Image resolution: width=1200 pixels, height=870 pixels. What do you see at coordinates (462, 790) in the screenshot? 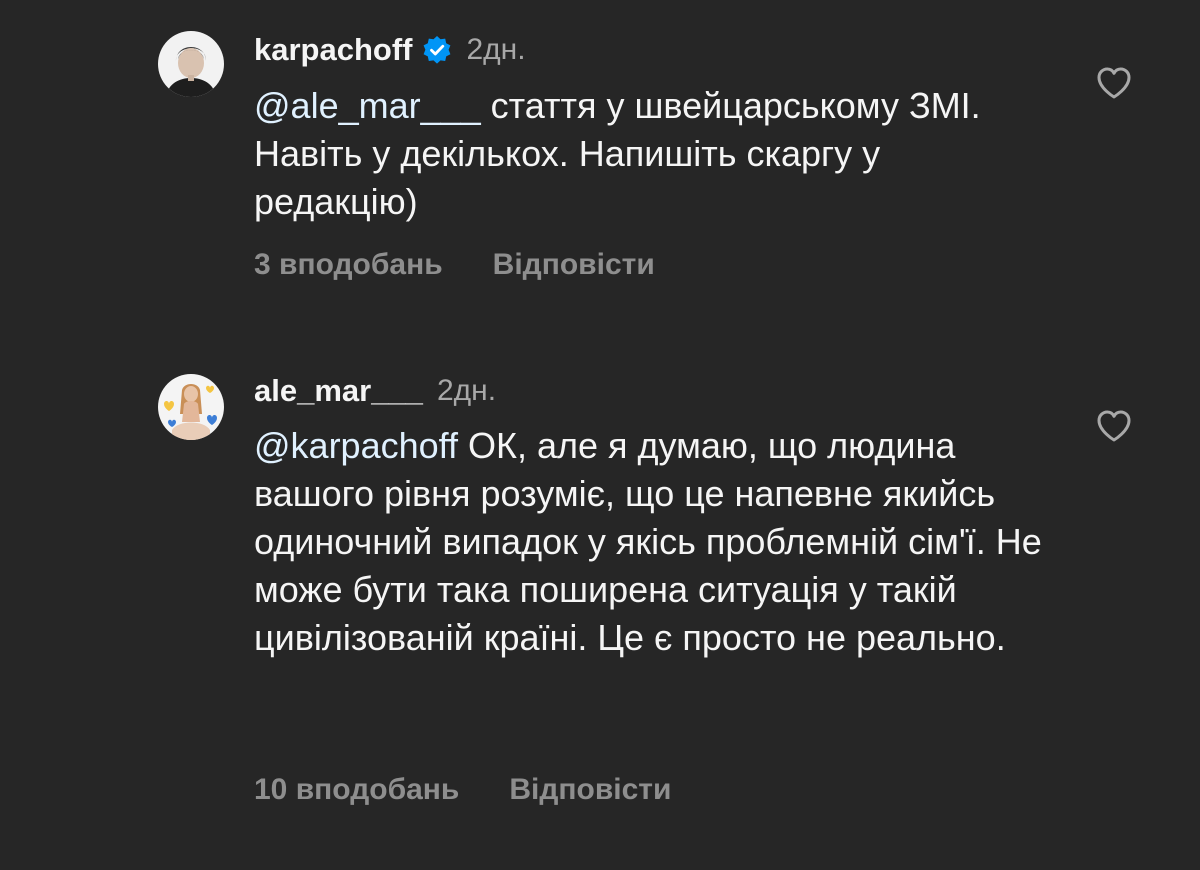
I see `comment-actions: 10 вподобань Відповісти` at bounding box center [462, 790].